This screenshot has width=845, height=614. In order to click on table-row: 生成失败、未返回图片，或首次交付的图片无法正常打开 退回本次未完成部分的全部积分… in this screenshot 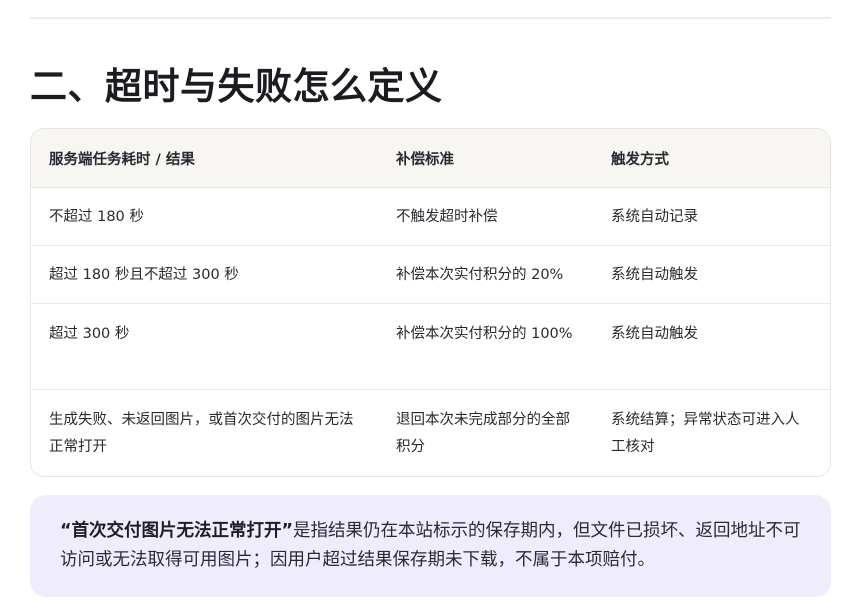, I will do `click(430, 433)`.